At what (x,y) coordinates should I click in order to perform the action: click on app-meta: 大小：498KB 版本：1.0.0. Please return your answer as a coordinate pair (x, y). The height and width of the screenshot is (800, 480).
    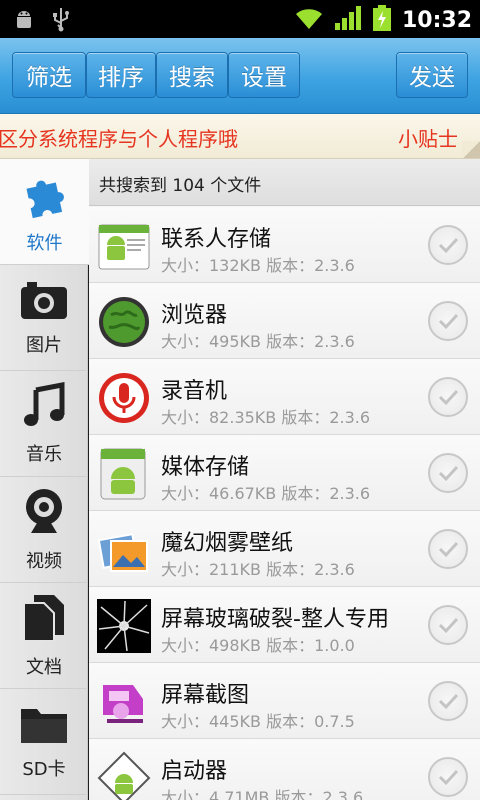
    Looking at the image, I should click on (258, 645).